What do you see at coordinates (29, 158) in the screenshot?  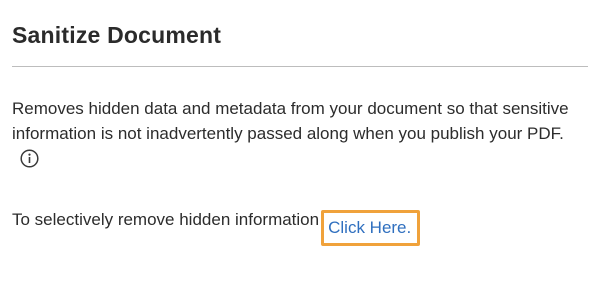 I see `info-circle-icon` at bounding box center [29, 158].